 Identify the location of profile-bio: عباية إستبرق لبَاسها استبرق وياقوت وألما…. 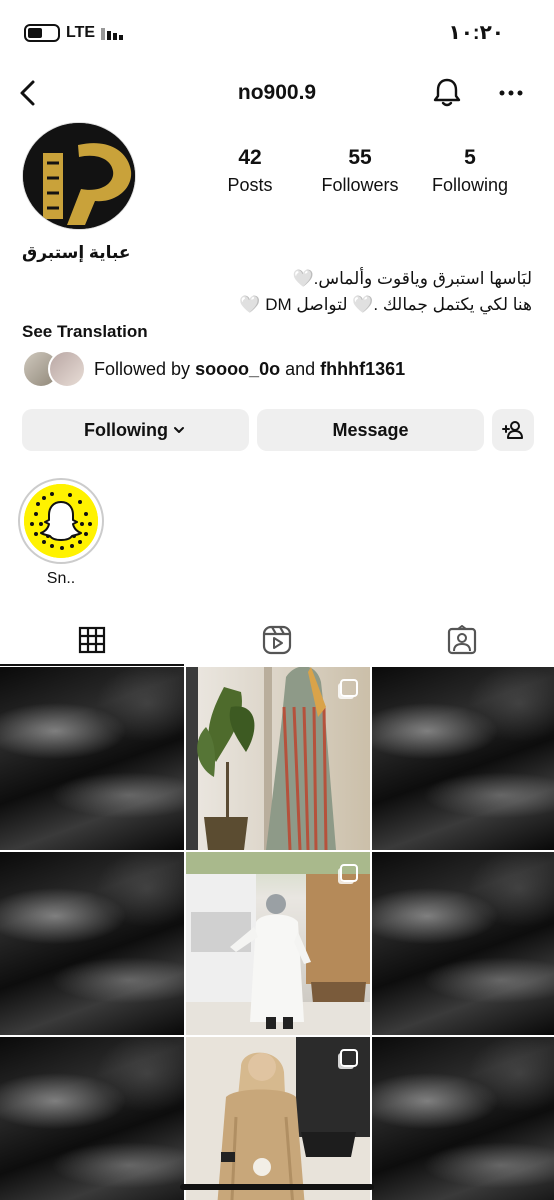
(277, 292).